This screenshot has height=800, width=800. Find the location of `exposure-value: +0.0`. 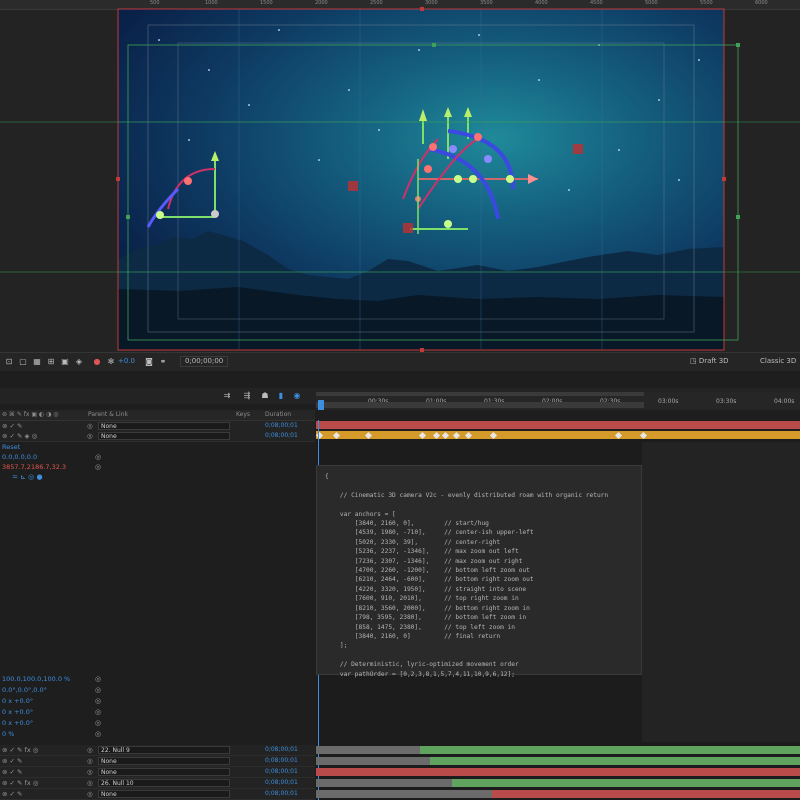

exposure-value: +0.0 is located at coordinates (126, 361).